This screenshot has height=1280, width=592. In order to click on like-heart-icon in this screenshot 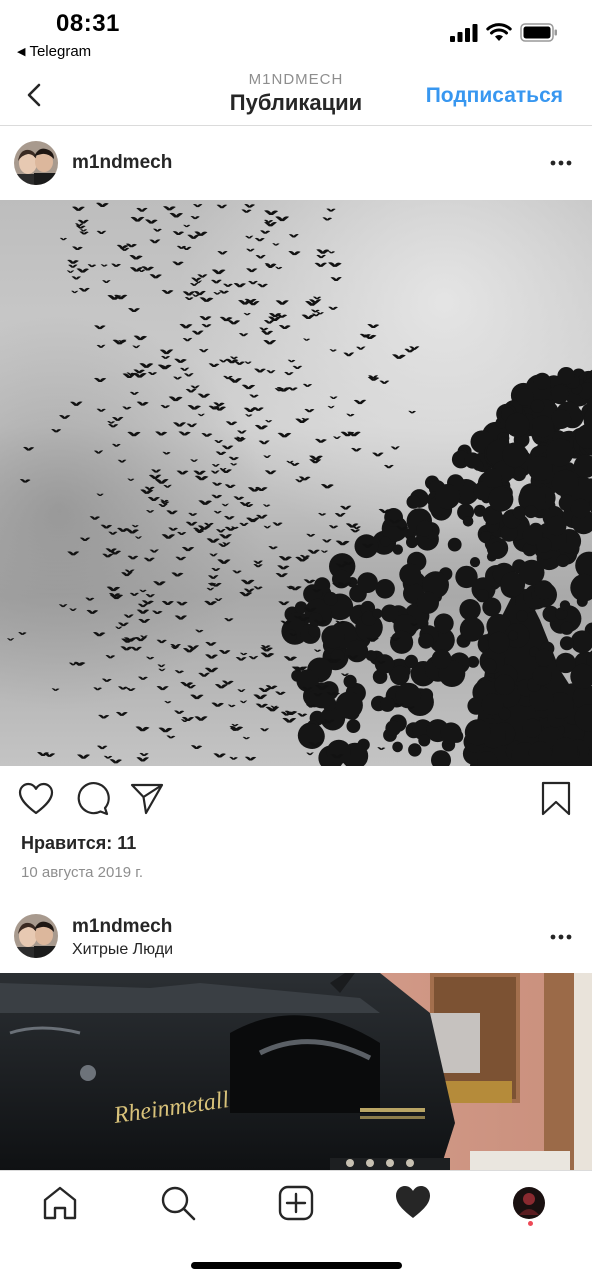, I will do `click(36, 799)`.